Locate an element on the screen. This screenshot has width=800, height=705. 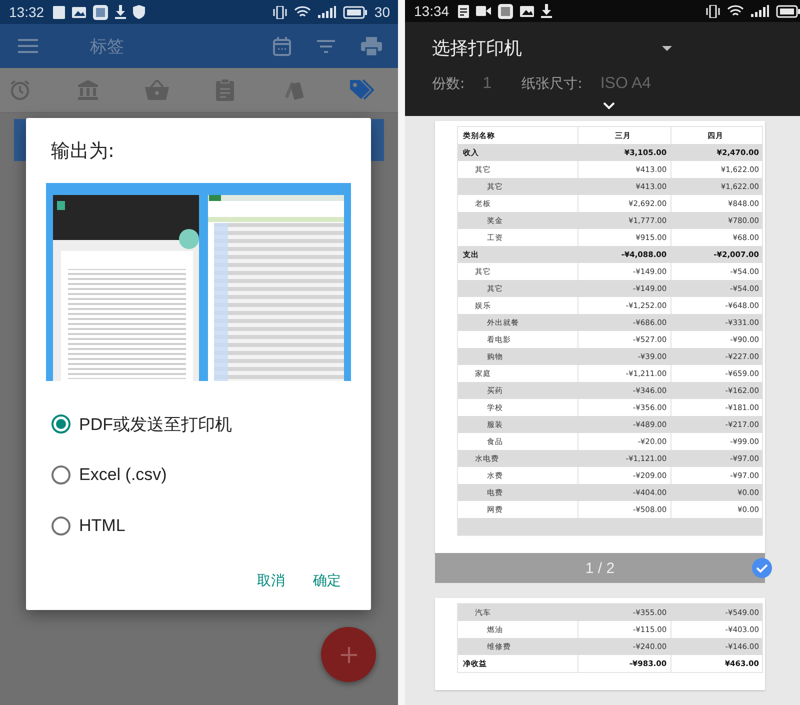
cards-icon is located at coordinates (293, 90).